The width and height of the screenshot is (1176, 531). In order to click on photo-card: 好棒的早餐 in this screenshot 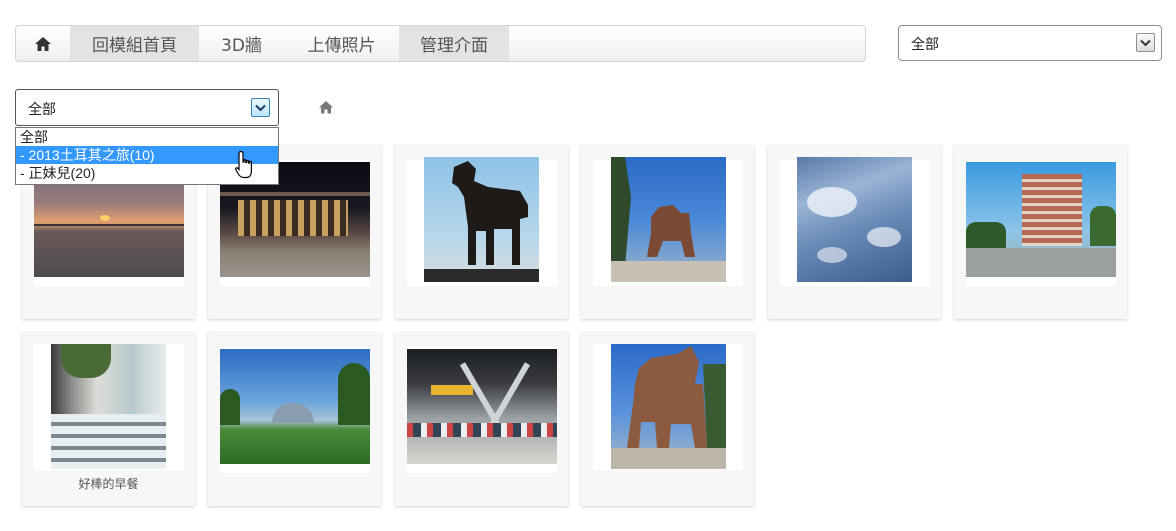, I will do `click(108, 419)`.